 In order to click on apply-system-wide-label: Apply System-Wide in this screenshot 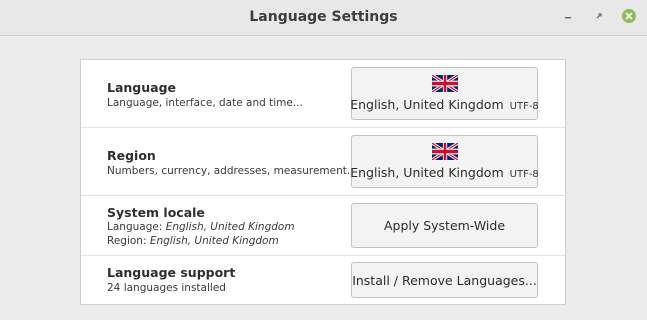, I will do `click(444, 225)`.